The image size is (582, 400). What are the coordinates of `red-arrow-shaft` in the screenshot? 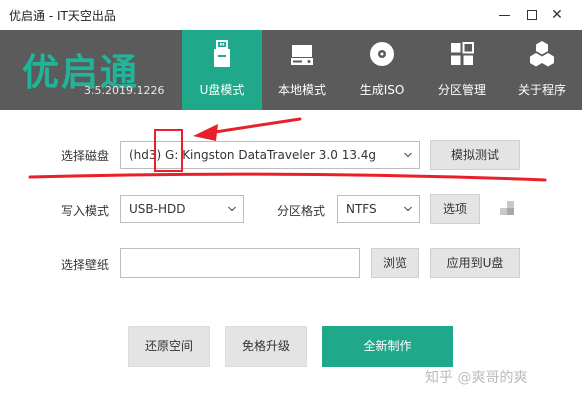 It's located at (257, 125).